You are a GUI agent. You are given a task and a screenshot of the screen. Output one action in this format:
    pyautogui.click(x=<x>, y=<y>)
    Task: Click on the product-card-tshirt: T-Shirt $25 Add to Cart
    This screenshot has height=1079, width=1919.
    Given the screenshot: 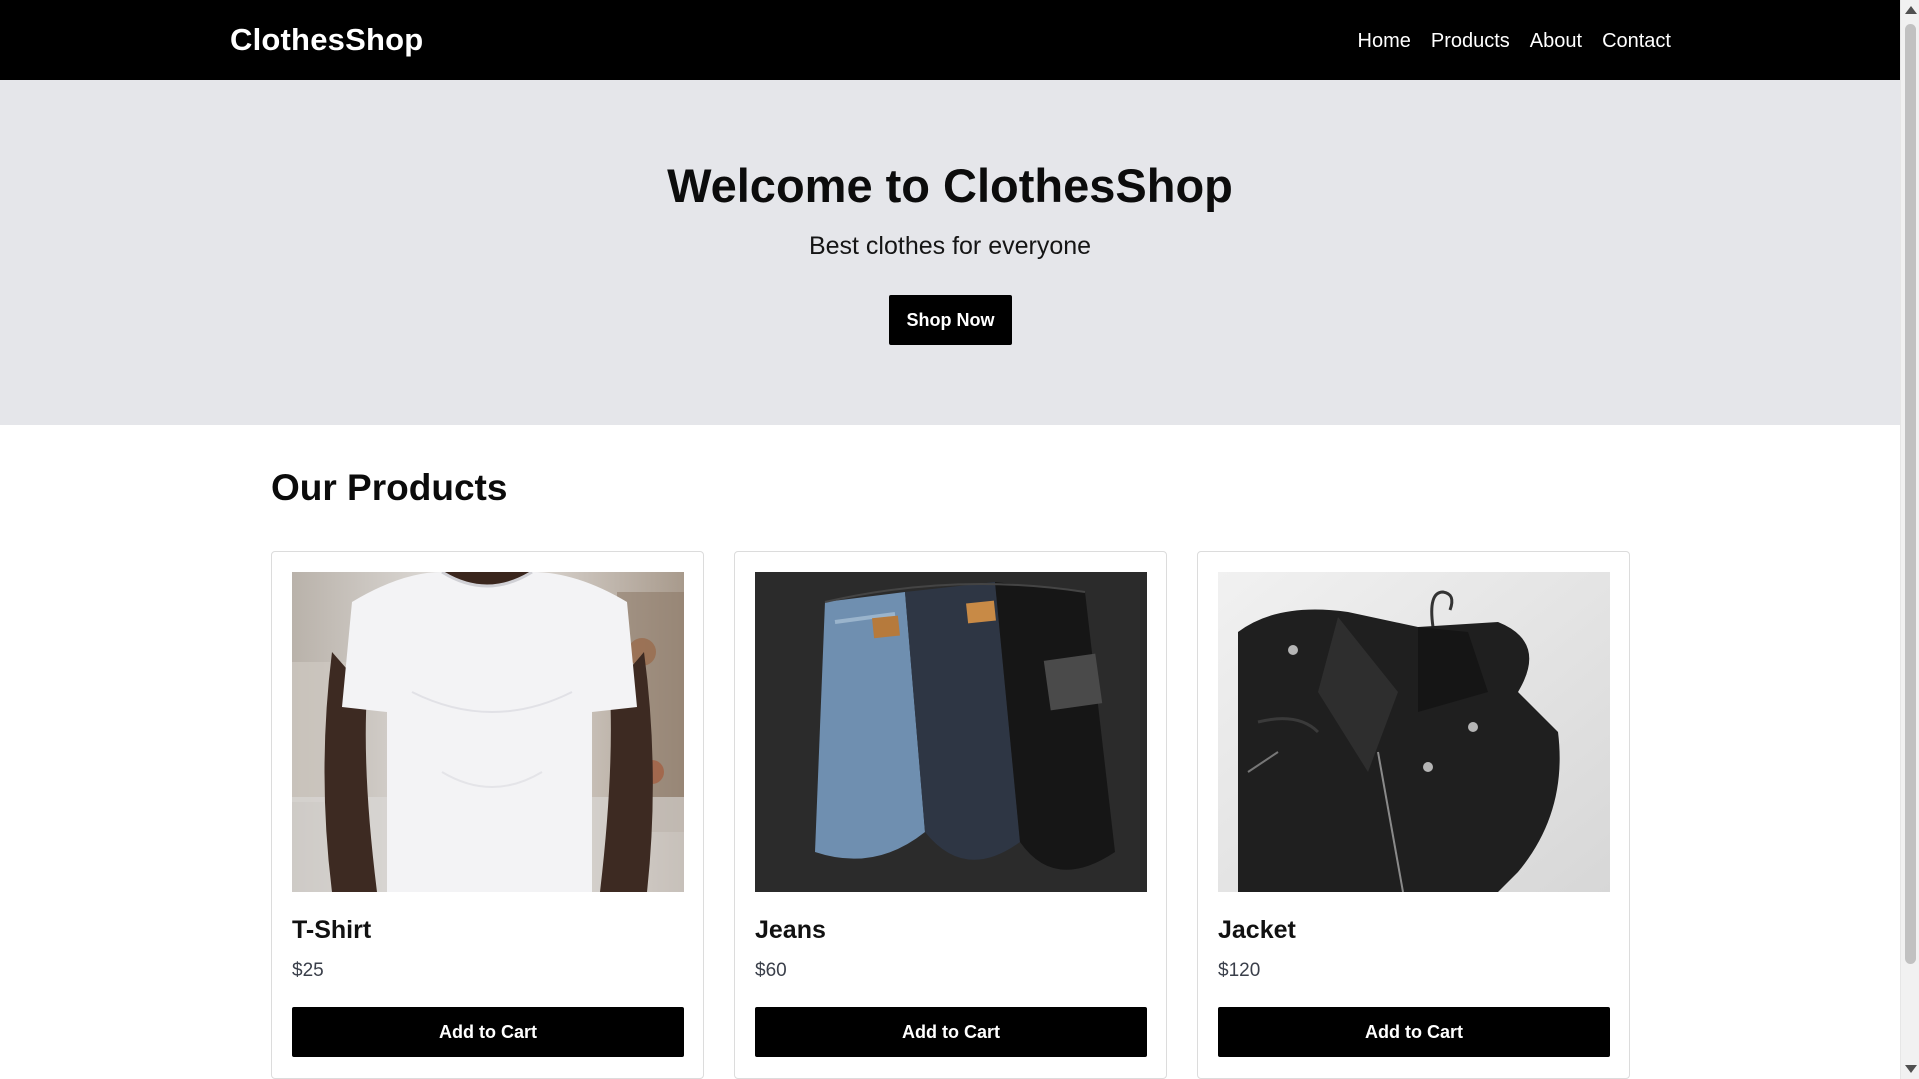 What is the action you would take?
    pyautogui.click(x=487, y=815)
    